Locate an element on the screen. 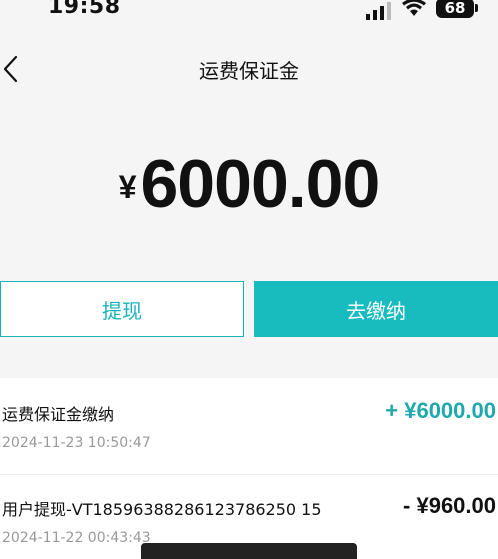 This screenshot has height=559, width=498. record-title: 用户提现-VT18596388286123786250 15 is located at coordinates (162, 509).